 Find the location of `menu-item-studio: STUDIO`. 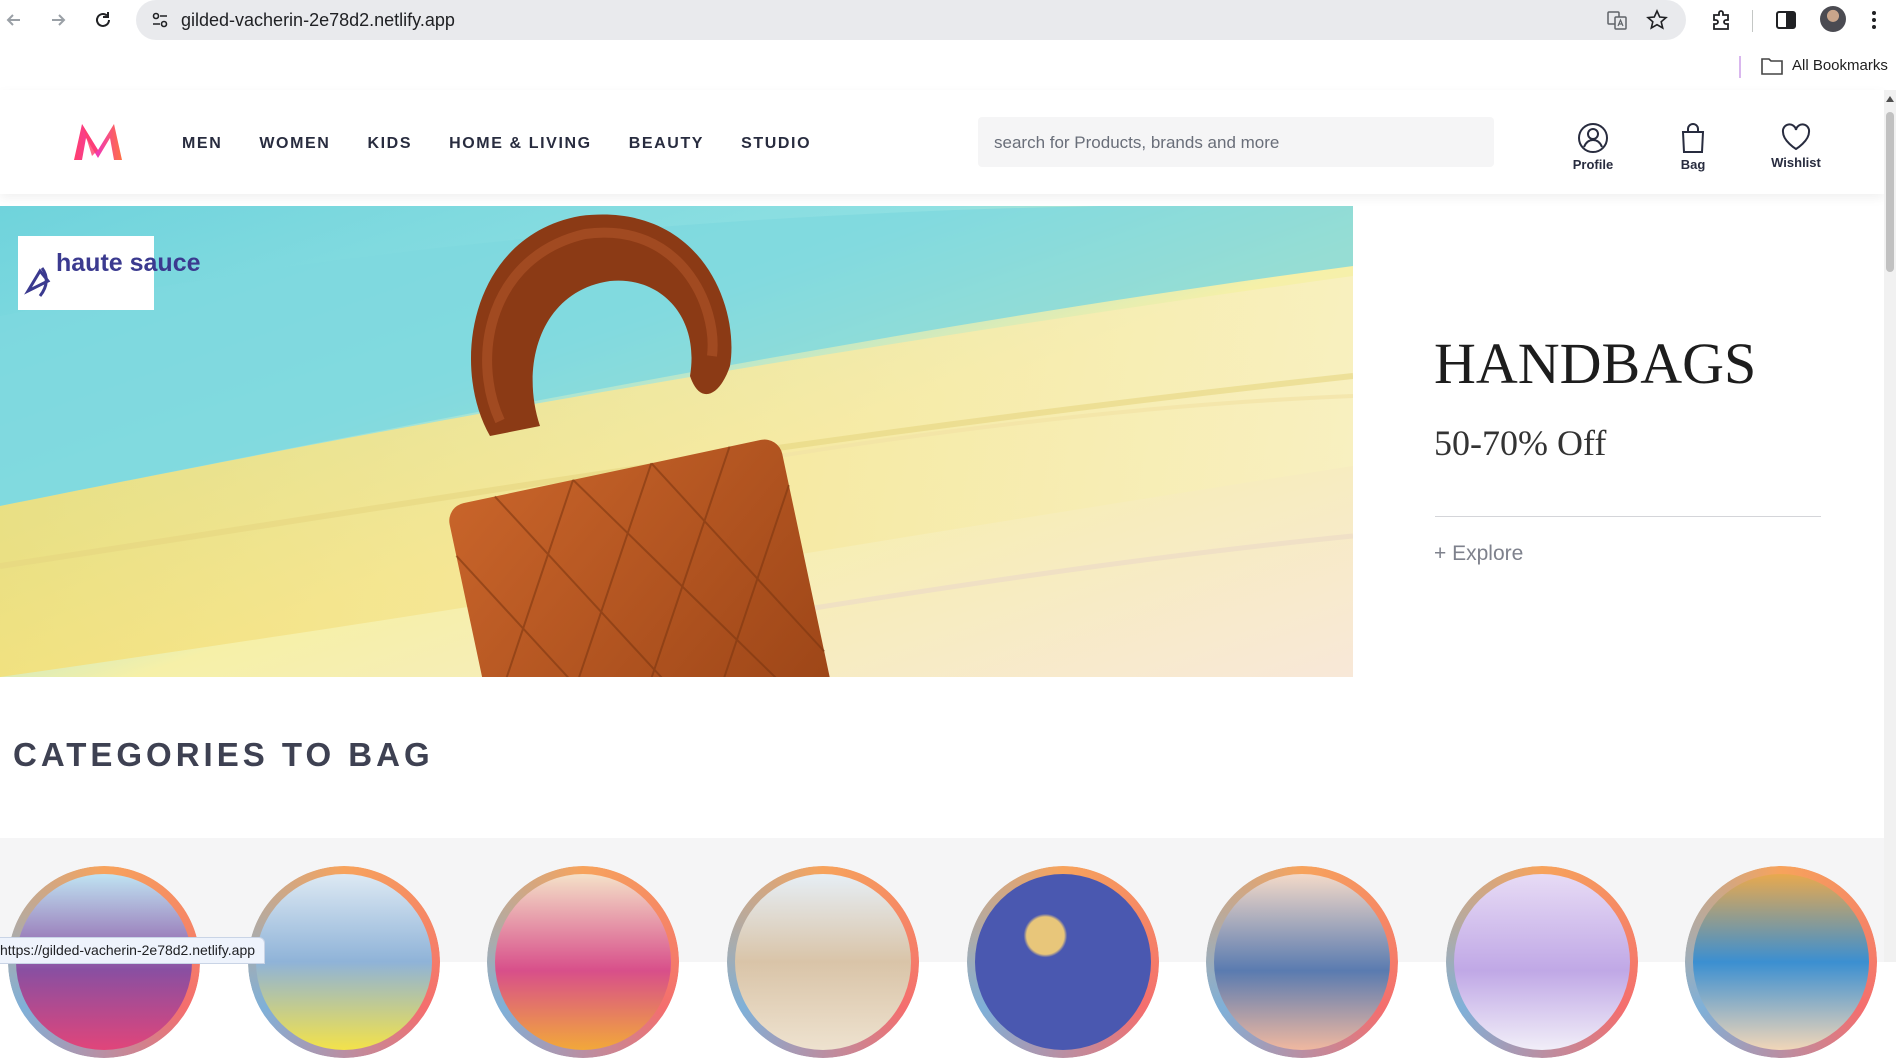

menu-item-studio: STUDIO is located at coordinates (776, 144).